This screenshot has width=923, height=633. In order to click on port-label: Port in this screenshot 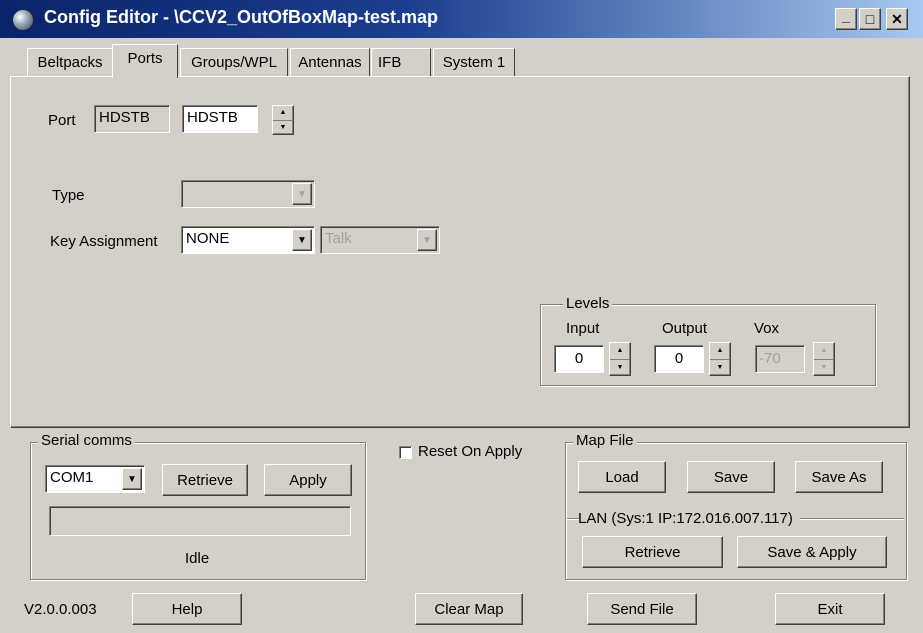, I will do `click(62, 120)`.